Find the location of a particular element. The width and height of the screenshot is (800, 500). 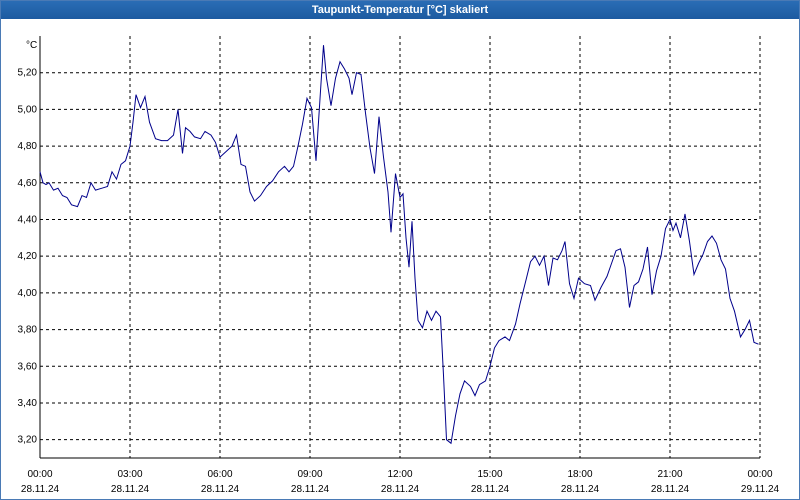

y-tick-label: 4,20 is located at coordinates (28, 256).